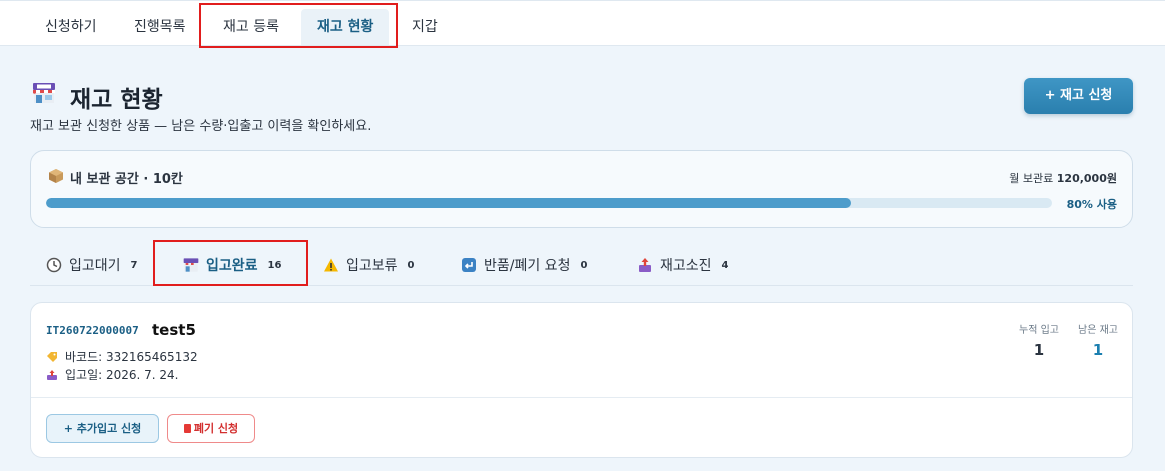  Describe the element at coordinates (126, 179) in the screenshot. I see `storage-label: 내 보관 공간 · 10칸` at that location.